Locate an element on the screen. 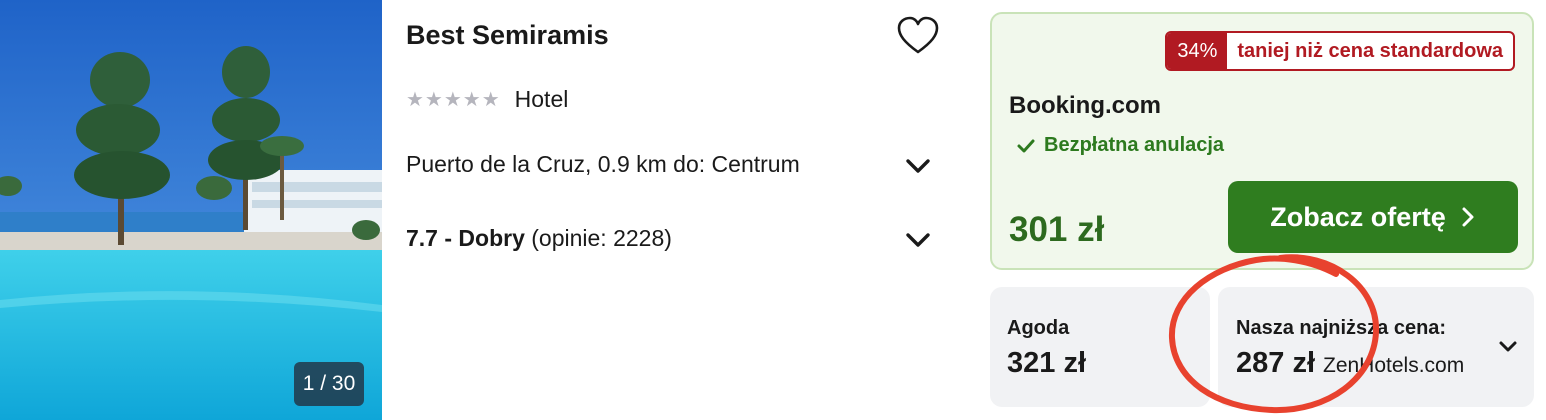 The image size is (1546, 420). rating-score: 7.7 - Dobry is located at coordinates (465, 238).